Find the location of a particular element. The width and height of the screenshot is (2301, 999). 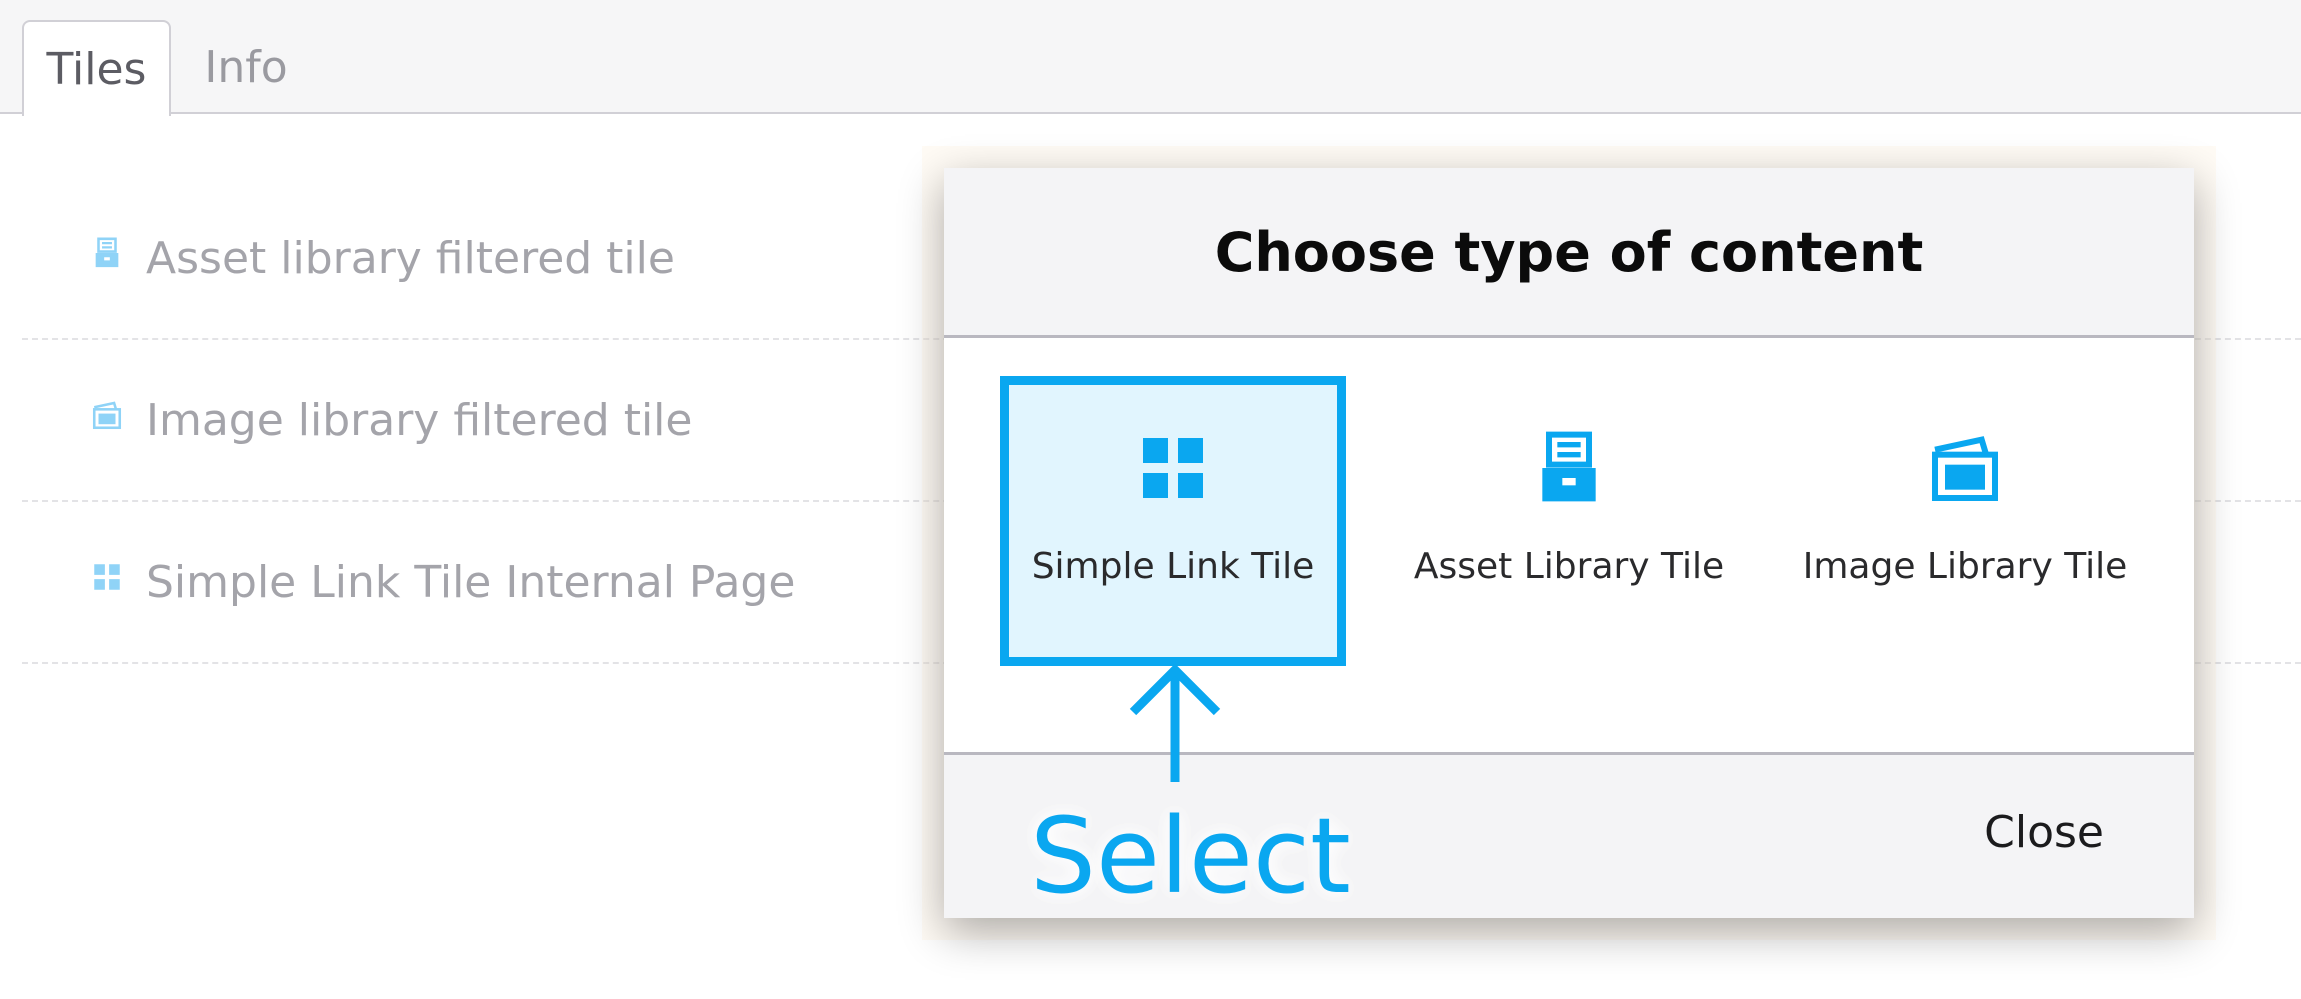

option-simple-link-tile: Simple Link Tile is located at coordinates (1173, 521).